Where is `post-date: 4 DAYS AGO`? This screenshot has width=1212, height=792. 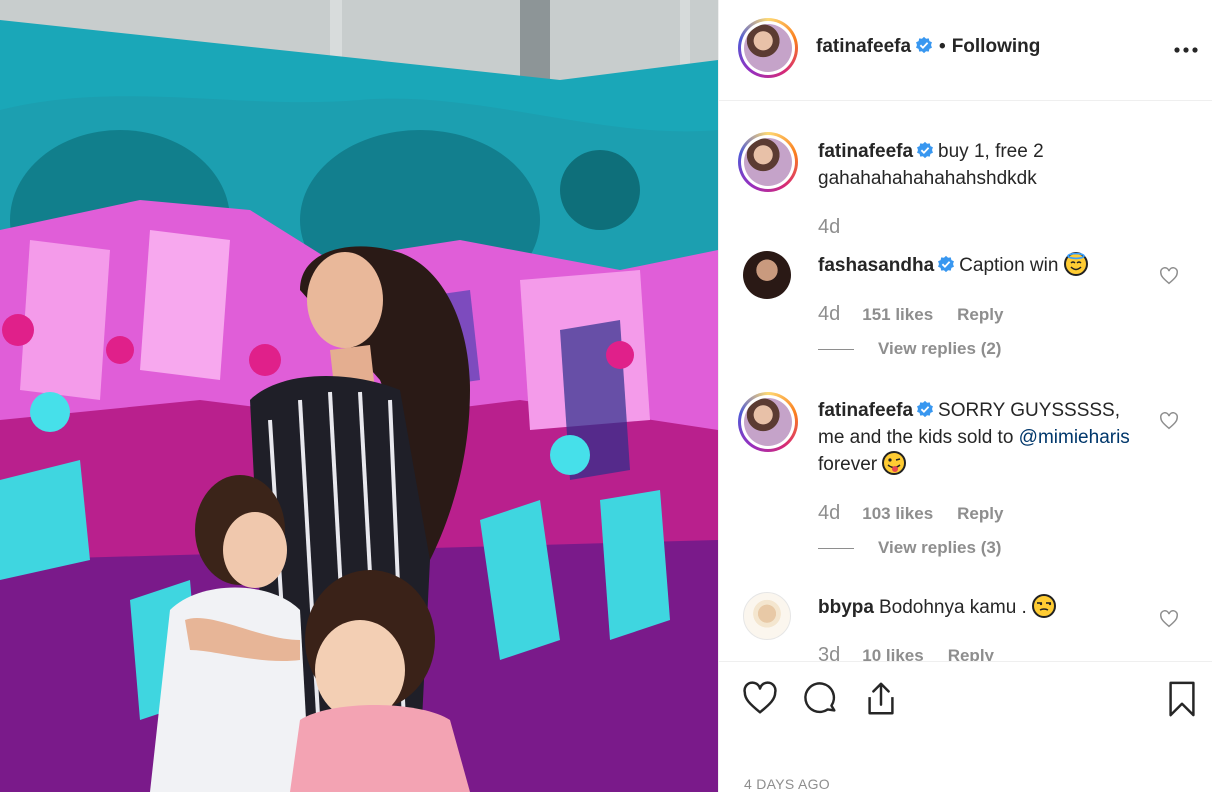 post-date: 4 DAYS AGO is located at coordinates (787, 784).